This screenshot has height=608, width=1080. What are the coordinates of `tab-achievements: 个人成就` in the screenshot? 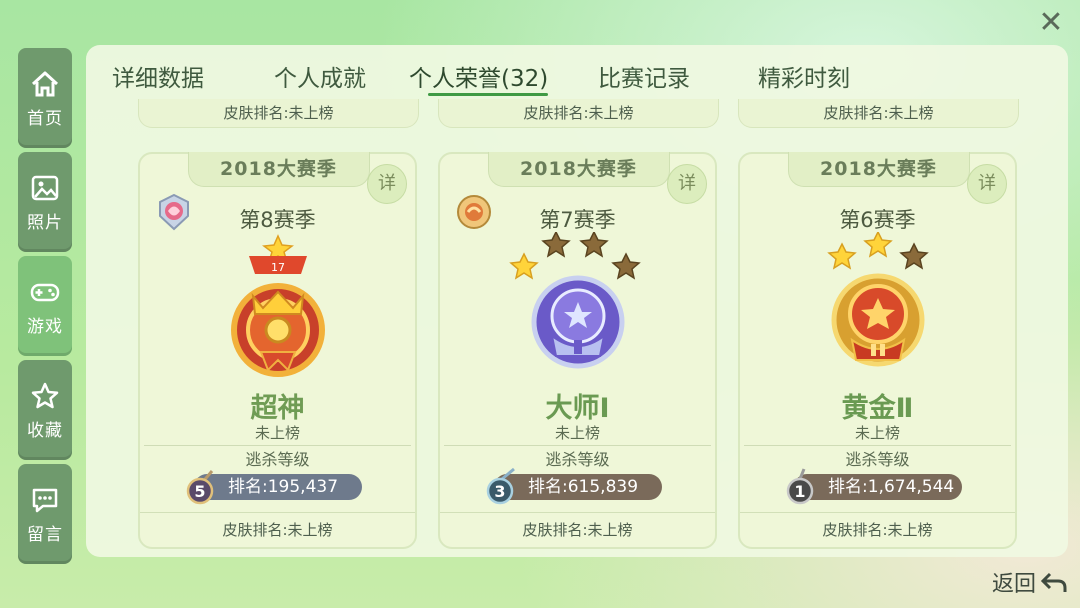 It's located at (320, 76).